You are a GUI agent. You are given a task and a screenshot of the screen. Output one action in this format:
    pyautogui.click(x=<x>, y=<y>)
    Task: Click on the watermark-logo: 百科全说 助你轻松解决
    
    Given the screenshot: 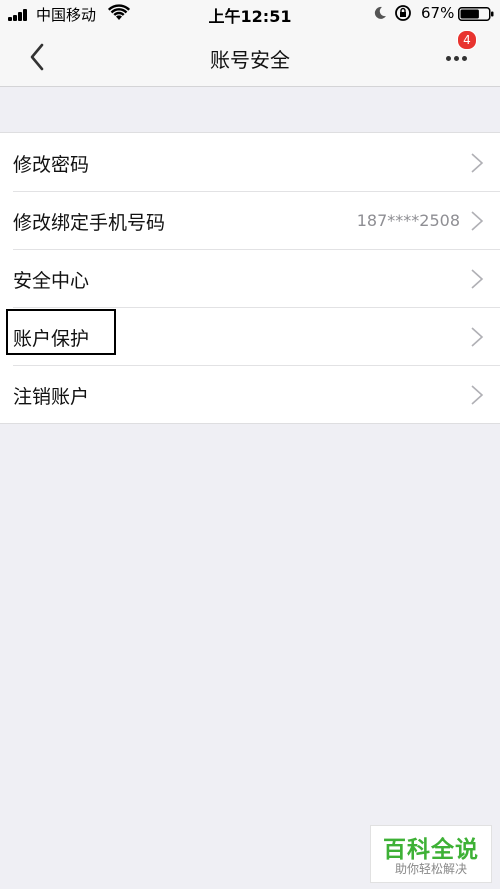 What is the action you would take?
    pyautogui.click(x=431, y=854)
    